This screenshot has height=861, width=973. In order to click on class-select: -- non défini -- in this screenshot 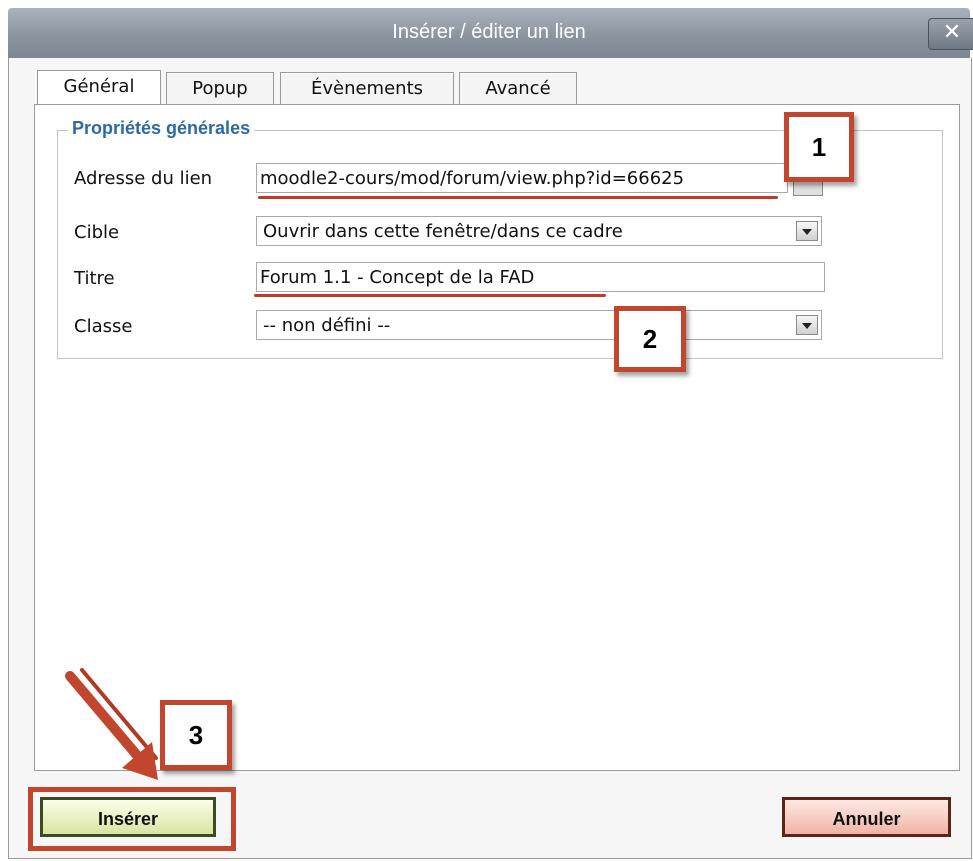, I will do `click(539, 325)`.